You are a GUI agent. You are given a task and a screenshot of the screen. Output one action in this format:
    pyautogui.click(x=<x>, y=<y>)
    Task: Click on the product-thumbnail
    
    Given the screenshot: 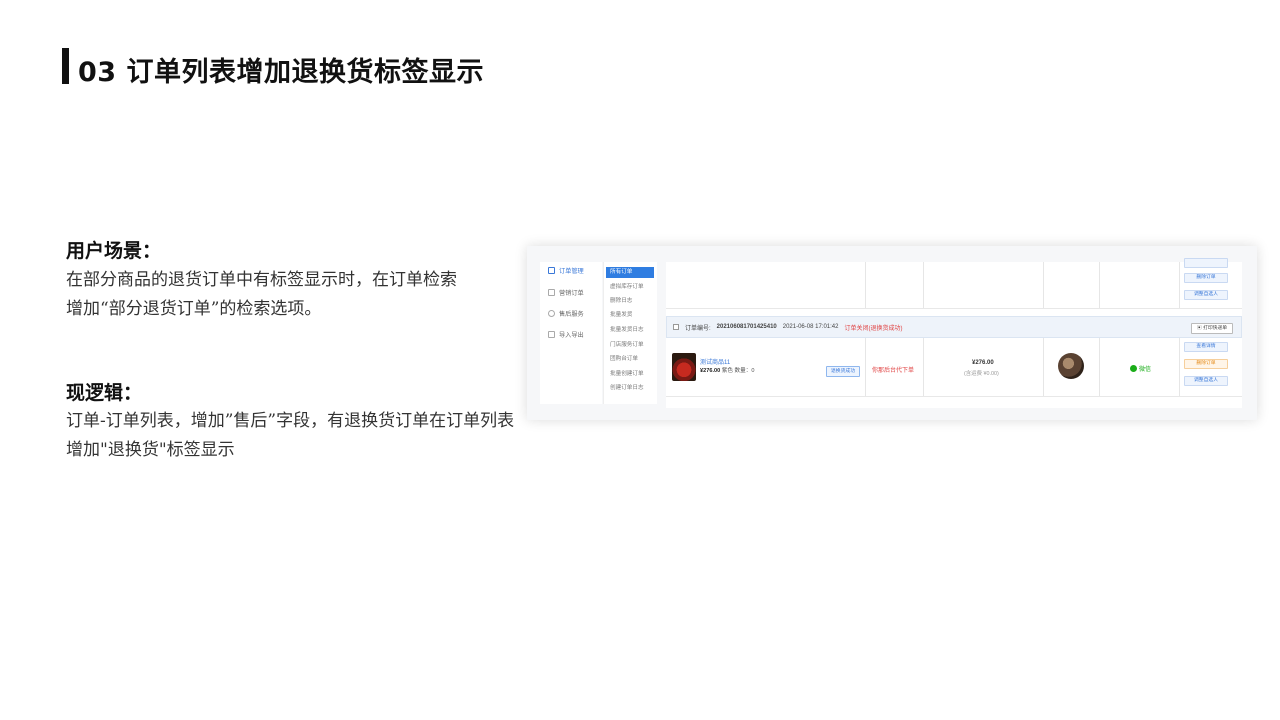 What is the action you would take?
    pyautogui.click(x=684, y=367)
    